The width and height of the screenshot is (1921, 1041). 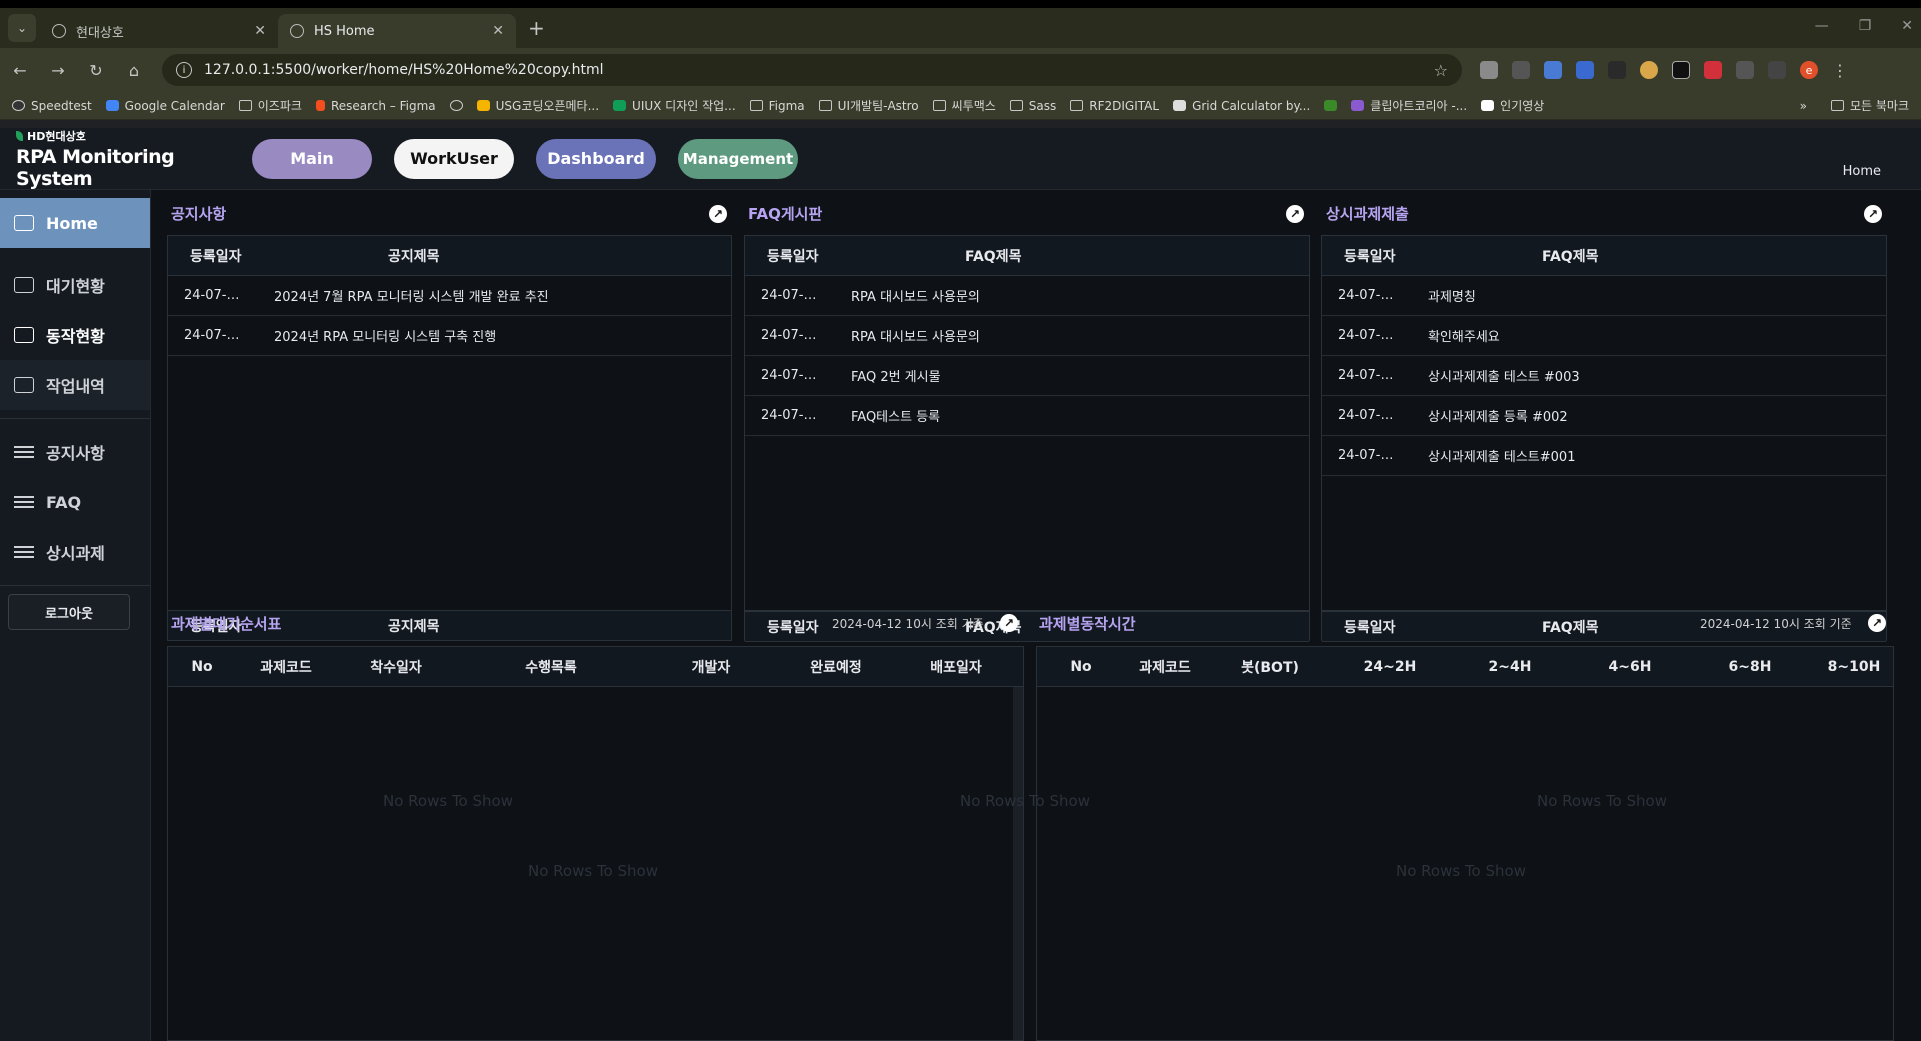 I want to click on col-deploy: 배포일자, so click(x=956, y=667).